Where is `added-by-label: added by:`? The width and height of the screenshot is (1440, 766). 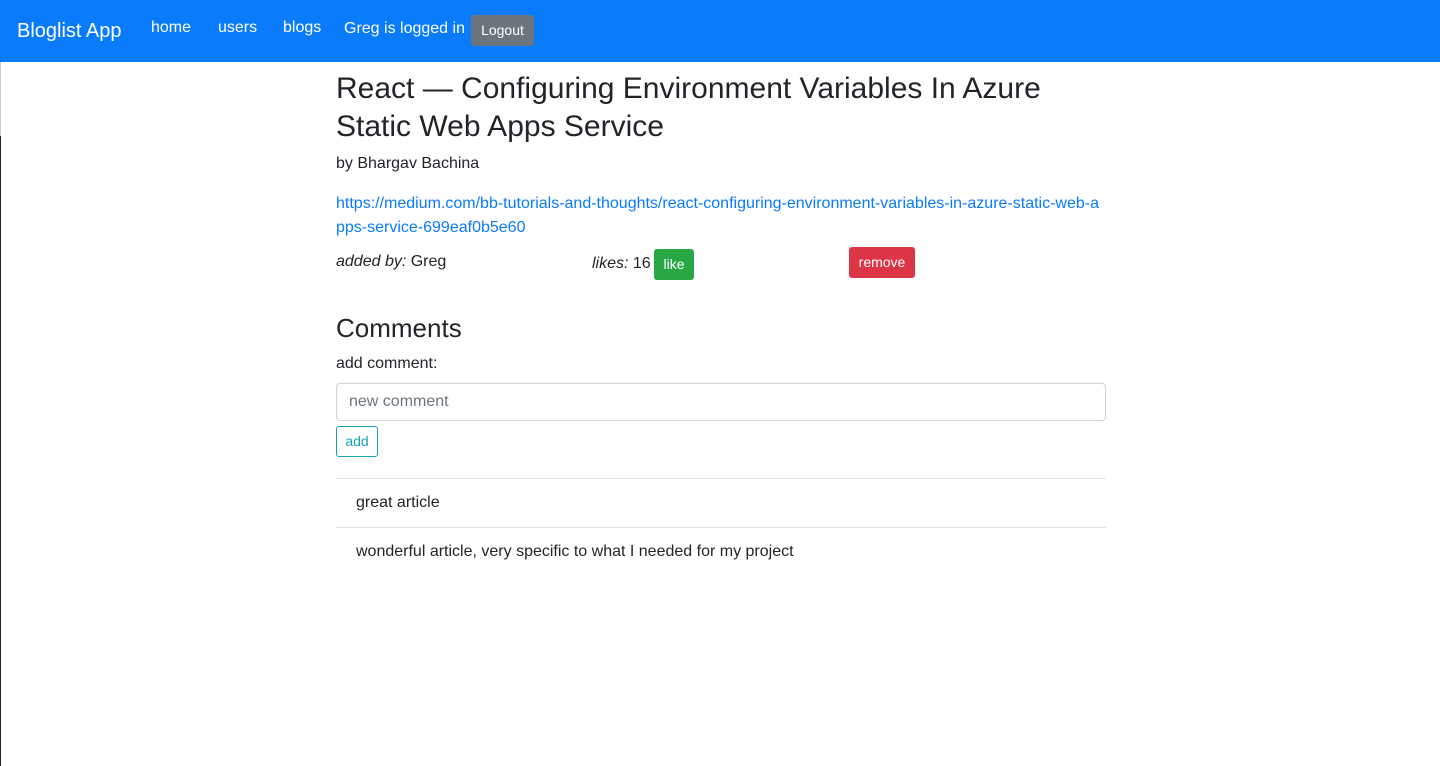
added-by-label: added by: is located at coordinates (371, 261).